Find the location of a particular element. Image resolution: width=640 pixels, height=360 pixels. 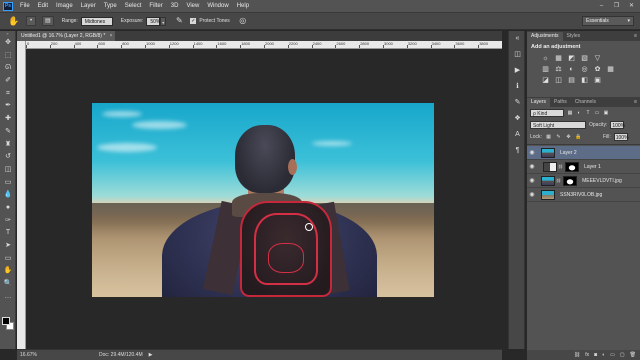

link-layers-icon: ⛓ is located at coordinates (577, 355).